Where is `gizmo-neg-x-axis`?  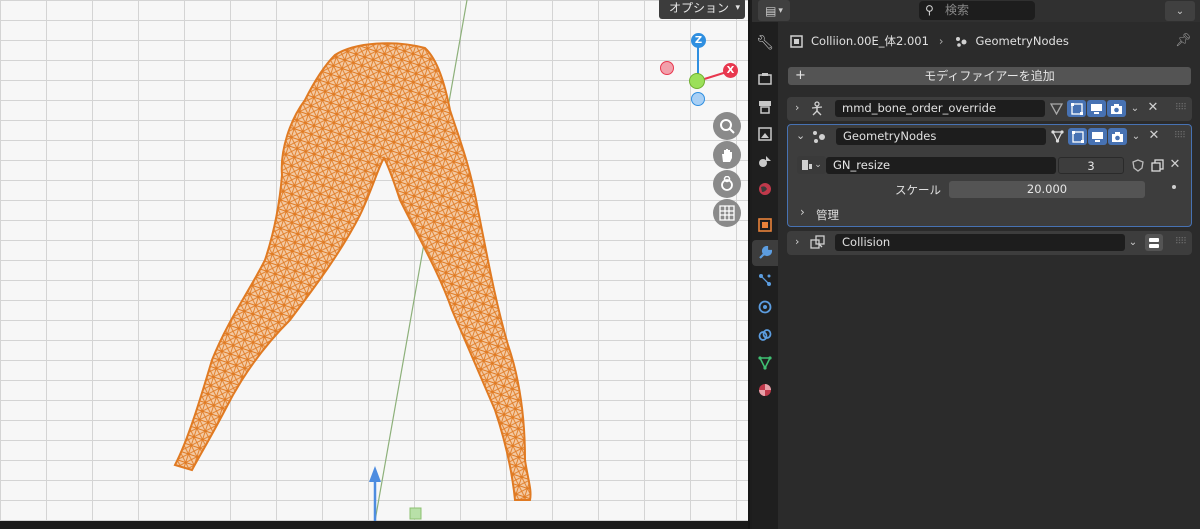 gizmo-neg-x-axis is located at coordinates (667, 68).